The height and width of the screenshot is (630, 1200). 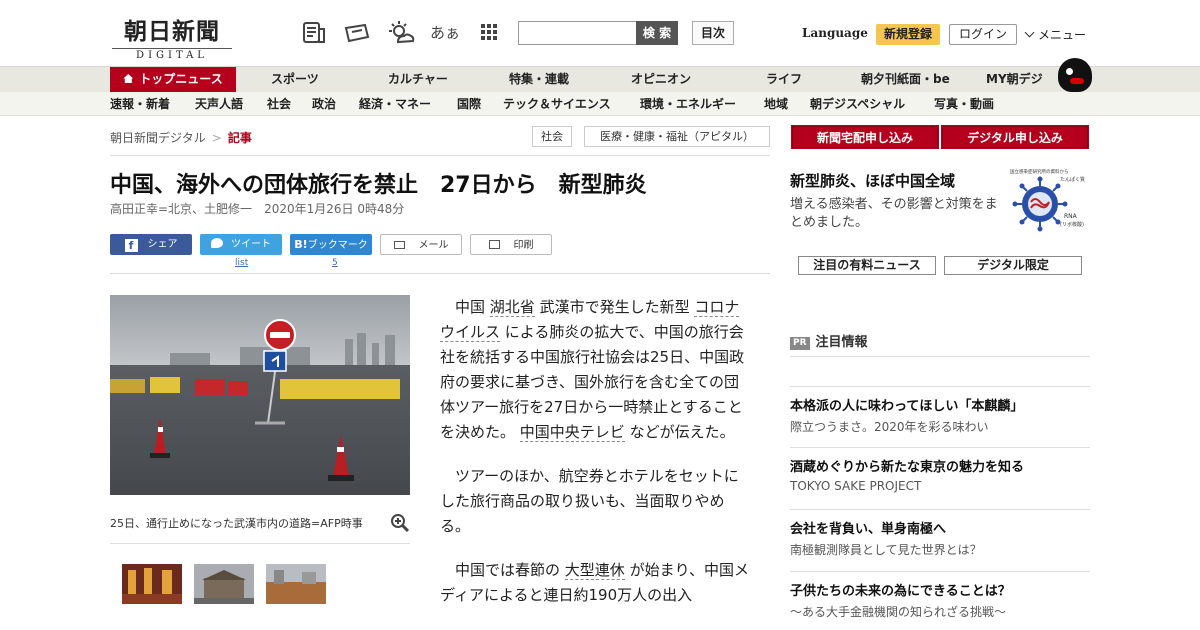 What do you see at coordinates (140, 104) in the screenshot?
I see `nav-breaking: 速報・新着` at bounding box center [140, 104].